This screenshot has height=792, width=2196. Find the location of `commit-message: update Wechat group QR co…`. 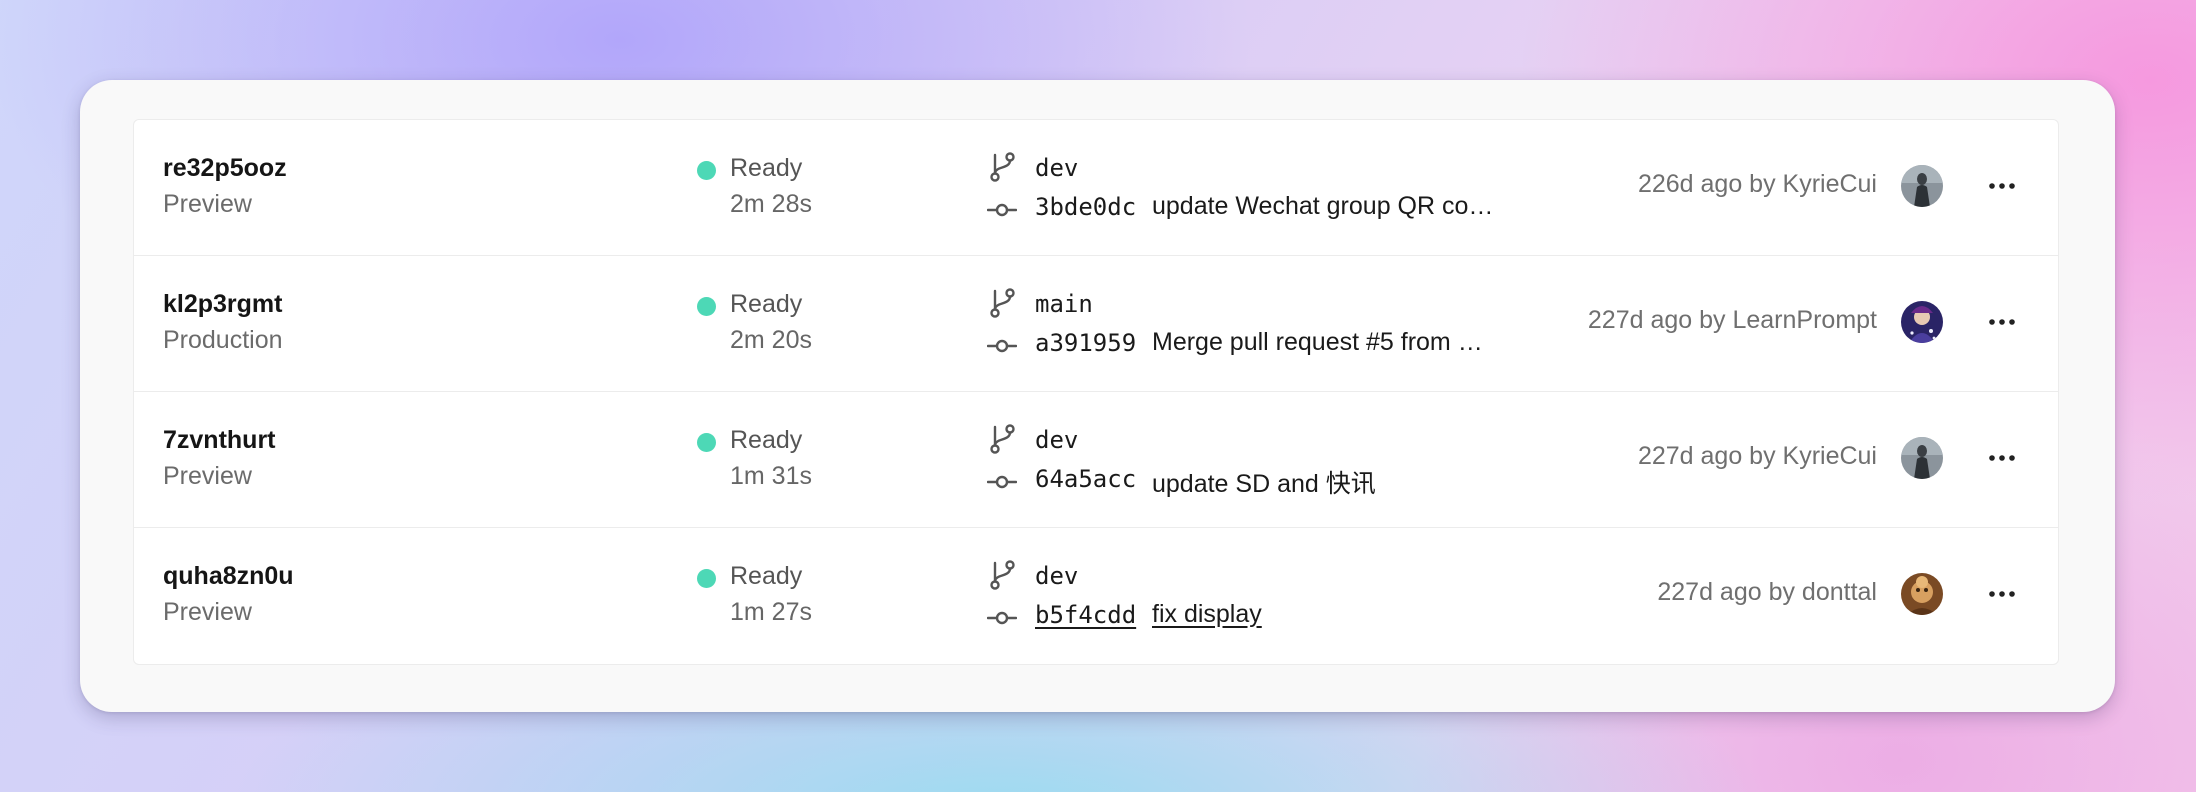

commit-message: update Wechat group QR co… is located at coordinates (1322, 206).